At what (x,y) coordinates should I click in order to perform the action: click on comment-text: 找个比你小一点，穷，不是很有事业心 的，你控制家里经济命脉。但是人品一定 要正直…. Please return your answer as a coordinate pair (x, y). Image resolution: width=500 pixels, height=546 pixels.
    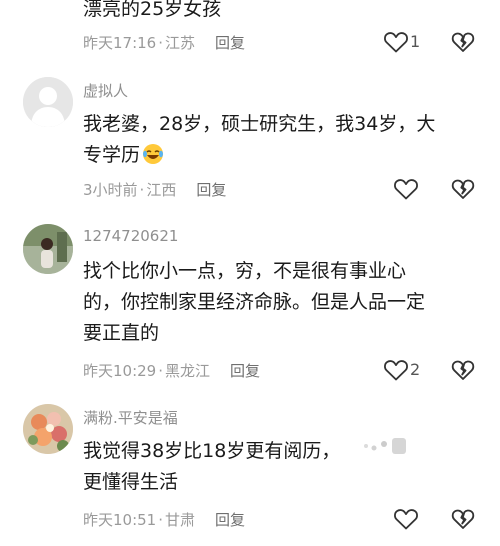
    Looking at the image, I should click on (278, 302).